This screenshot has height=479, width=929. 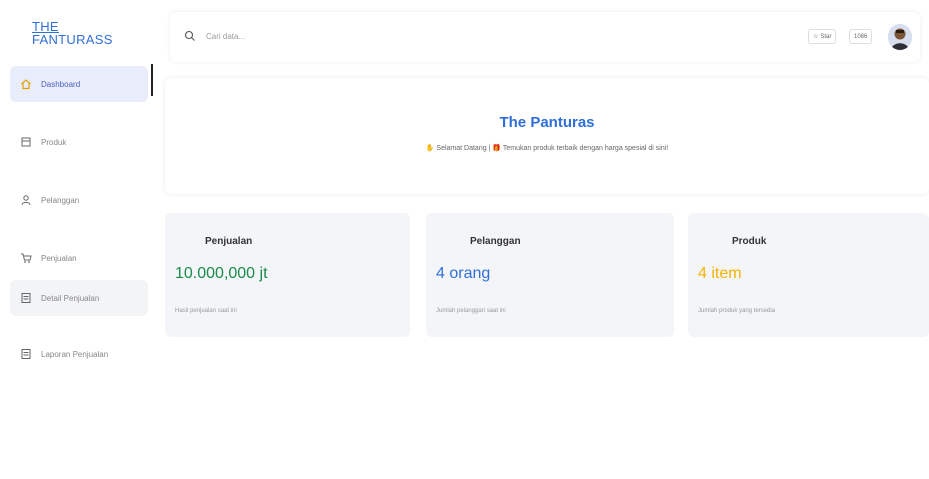 What do you see at coordinates (26, 142) in the screenshot?
I see `box-icon` at bounding box center [26, 142].